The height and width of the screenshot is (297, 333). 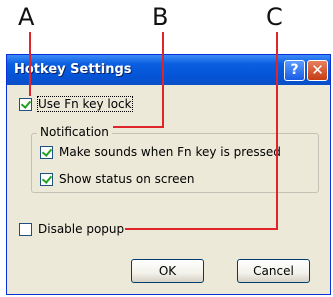 What do you see at coordinates (168, 70) in the screenshot?
I see `title-bar: Hotkey Settings ? ✕` at bounding box center [168, 70].